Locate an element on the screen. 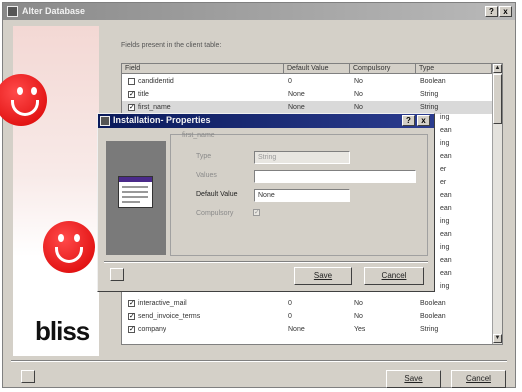 The height and width of the screenshot is (392, 522). type-label: Type is located at coordinates (204, 156).